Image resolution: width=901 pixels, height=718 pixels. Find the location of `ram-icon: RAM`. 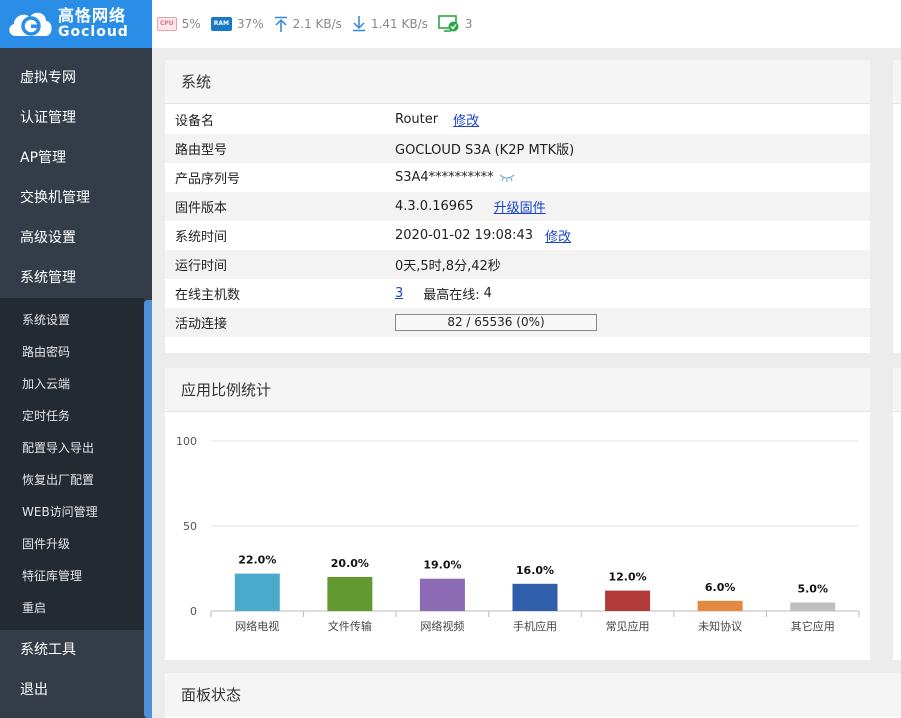

ram-icon: RAM is located at coordinates (221, 24).